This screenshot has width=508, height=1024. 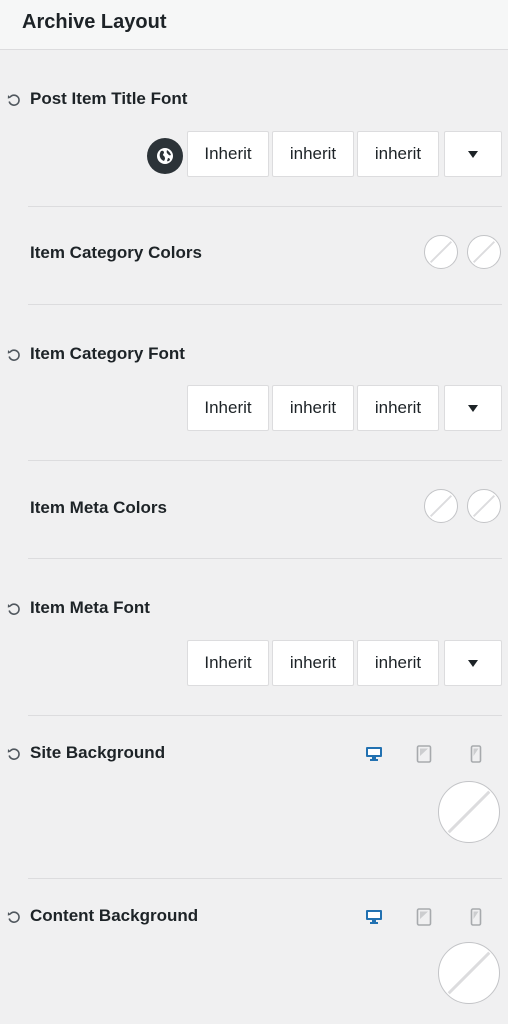 I want to click on setting-label: Site Background, so click(x=98, y=752).